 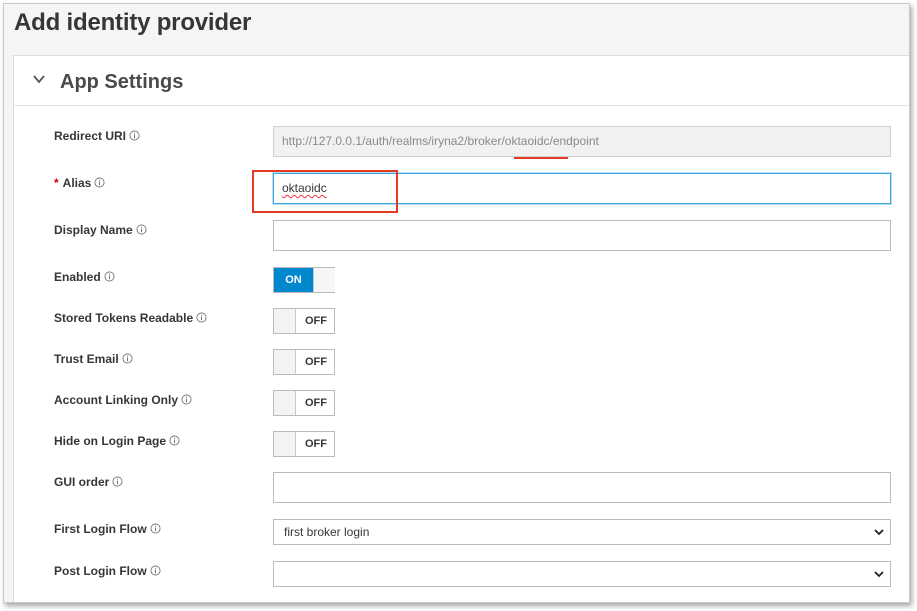 I want to click on trust-email-label: Trust Email, so click(x=93, y=359).